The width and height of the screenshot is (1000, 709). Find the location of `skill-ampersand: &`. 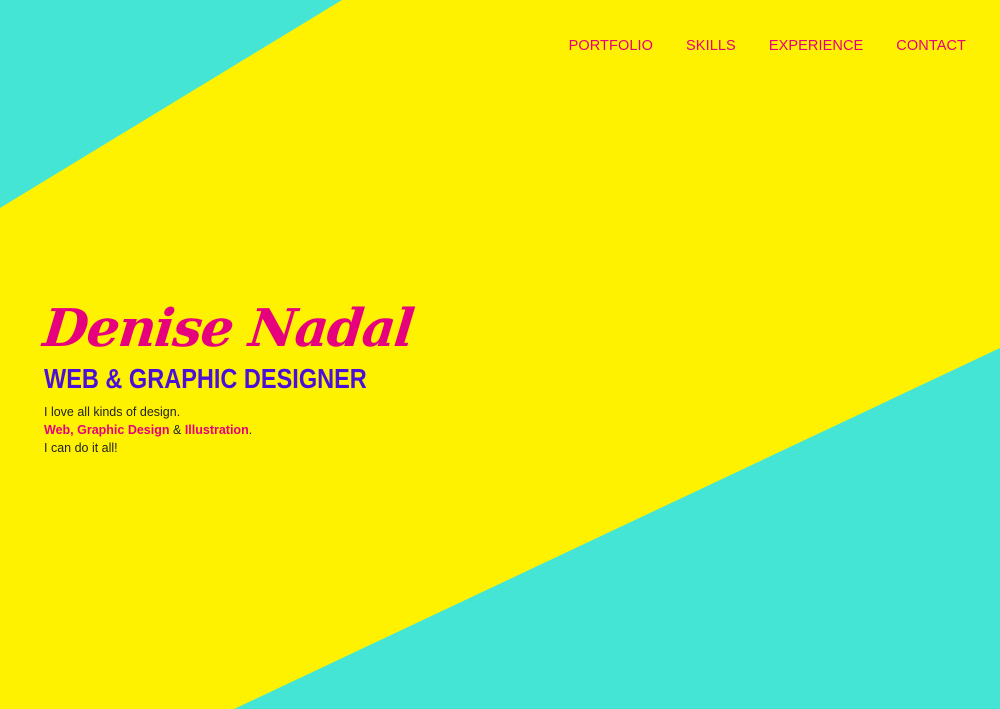

skill-ampersand: & is located at coordinates (177, 430).